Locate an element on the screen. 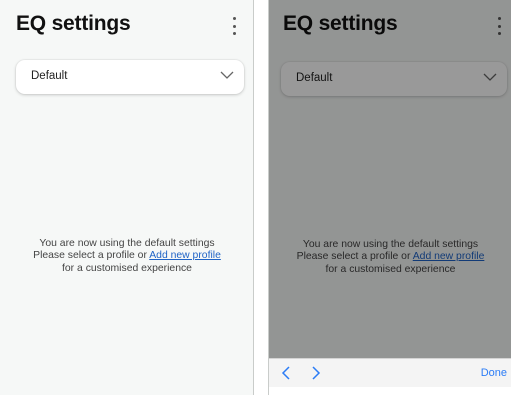  more-vert-icon is located at coordinates (234, 26).